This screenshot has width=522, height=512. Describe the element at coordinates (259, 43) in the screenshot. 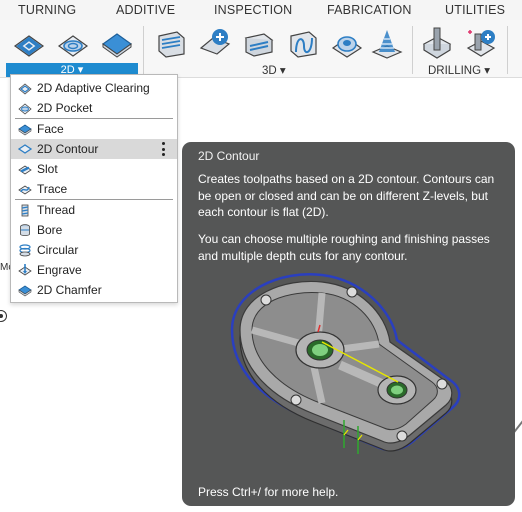

I see `parallel-3d-tool-icon` at that location.